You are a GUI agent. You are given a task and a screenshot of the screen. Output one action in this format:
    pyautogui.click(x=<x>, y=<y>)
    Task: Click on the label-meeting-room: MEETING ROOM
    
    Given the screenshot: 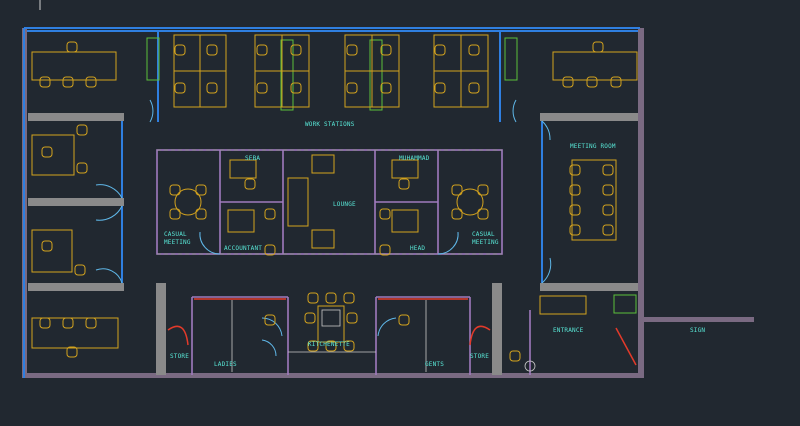 What is the action you would take?
    pyautogui.click(x=593, y=146)
    